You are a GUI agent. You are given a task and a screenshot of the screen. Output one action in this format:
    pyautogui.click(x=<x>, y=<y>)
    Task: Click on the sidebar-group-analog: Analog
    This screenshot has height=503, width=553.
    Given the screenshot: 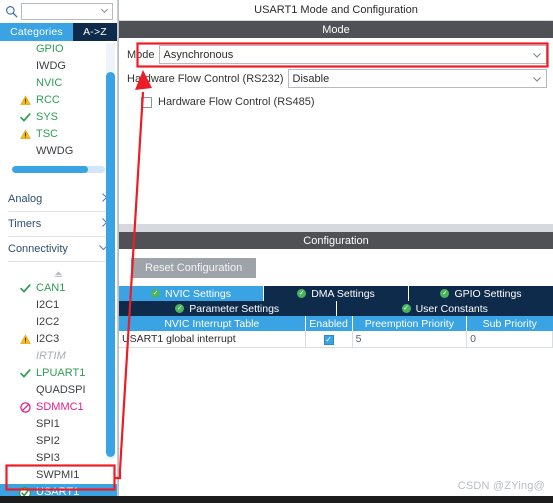 What is the action you would take?
    pyautogui.click(x=58, y=199)
    